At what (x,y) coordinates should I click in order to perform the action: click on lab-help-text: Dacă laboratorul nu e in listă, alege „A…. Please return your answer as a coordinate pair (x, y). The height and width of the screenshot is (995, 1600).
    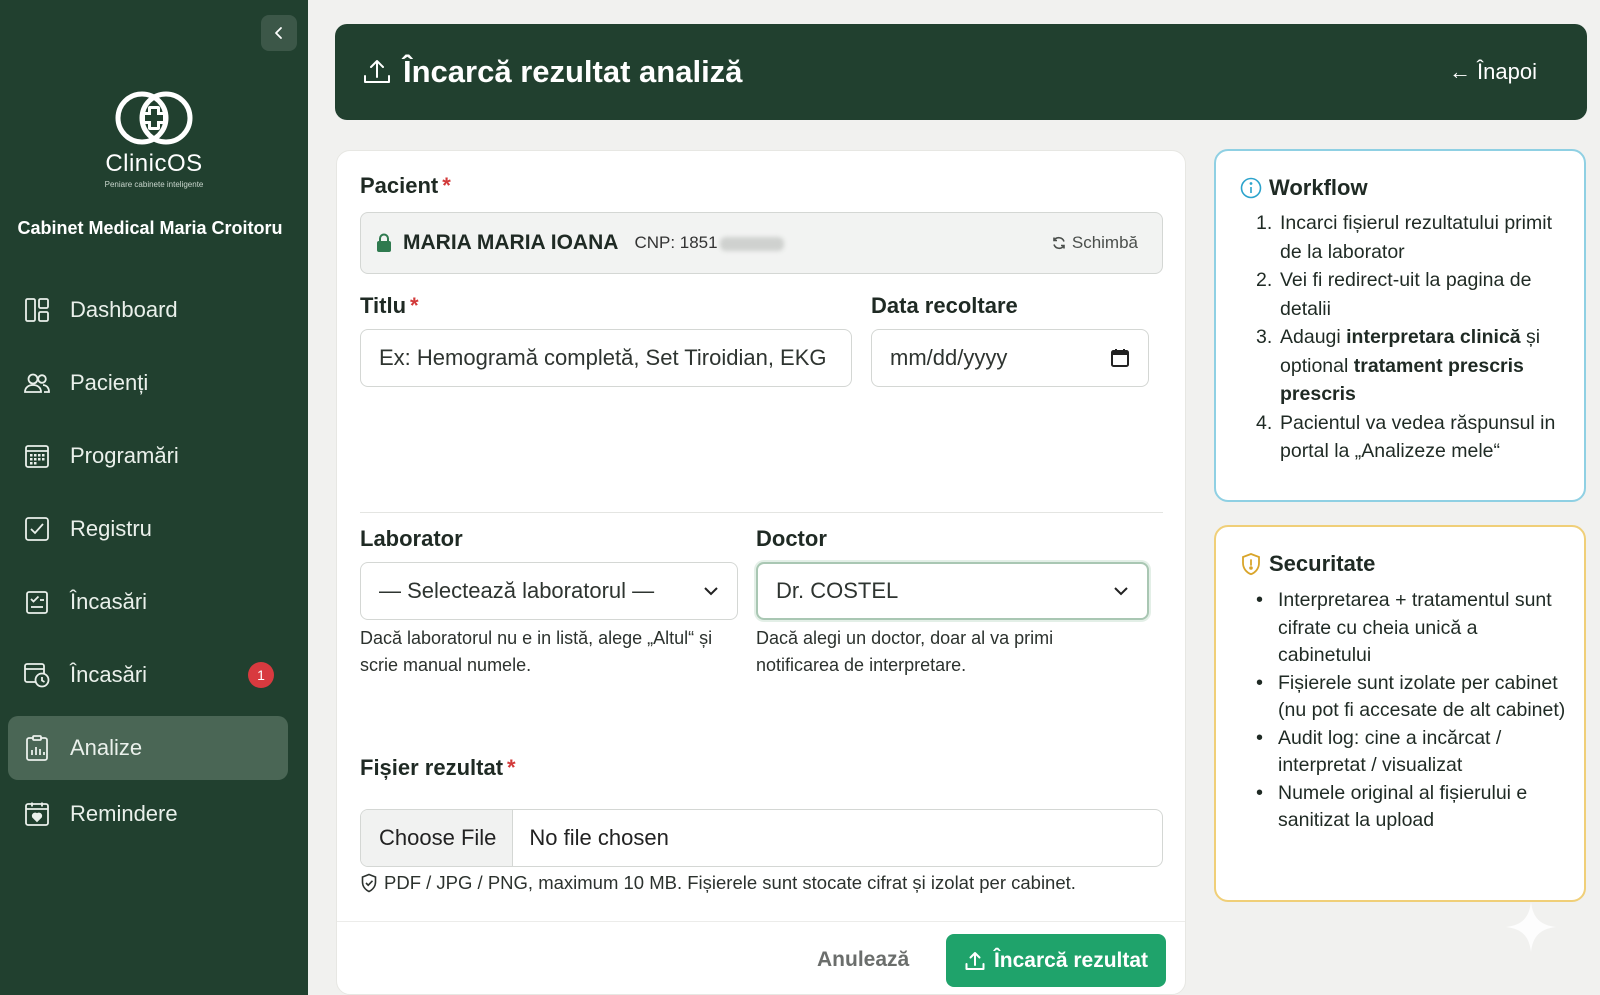
    Looking at the image, I should click on (536, 651).